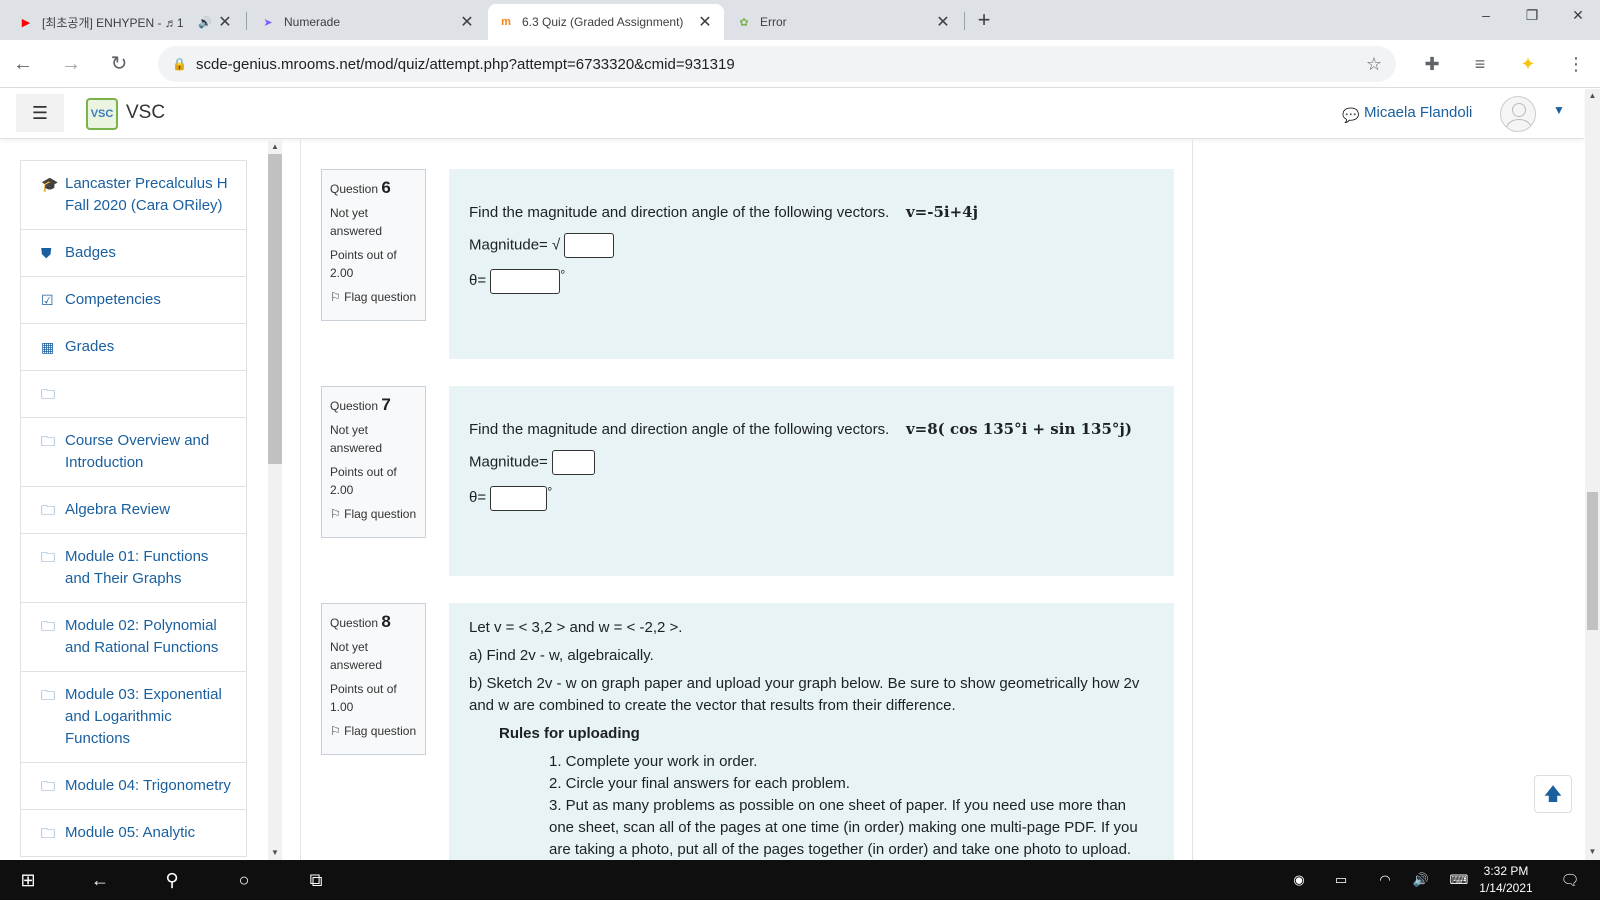 The width and height of the screenshot is (1600, 900). What do you see at coordinates (48, 347) in the screenshot?
I see `table-icon: ▦` at bounding box center [48, 347].